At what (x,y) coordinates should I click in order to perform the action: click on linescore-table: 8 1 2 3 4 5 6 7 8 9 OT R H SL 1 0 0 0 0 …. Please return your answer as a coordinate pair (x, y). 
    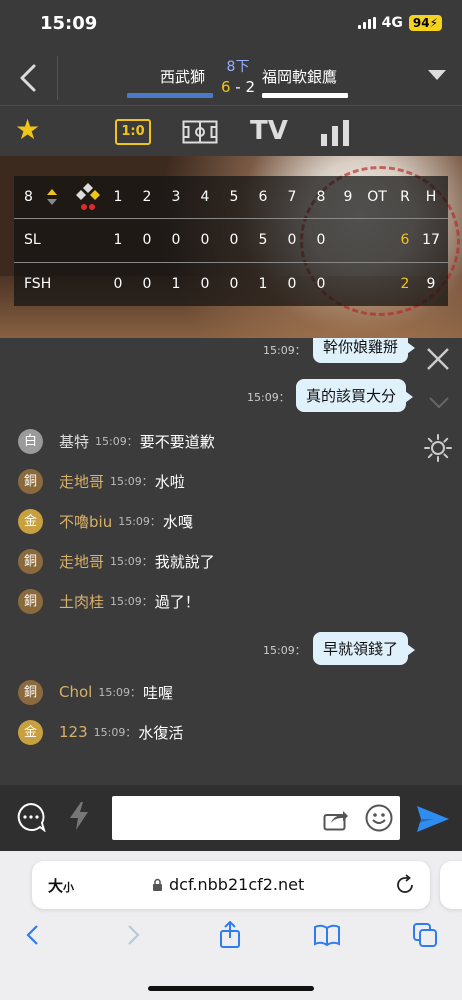
    Looking at the image, I should click on (231, 241).